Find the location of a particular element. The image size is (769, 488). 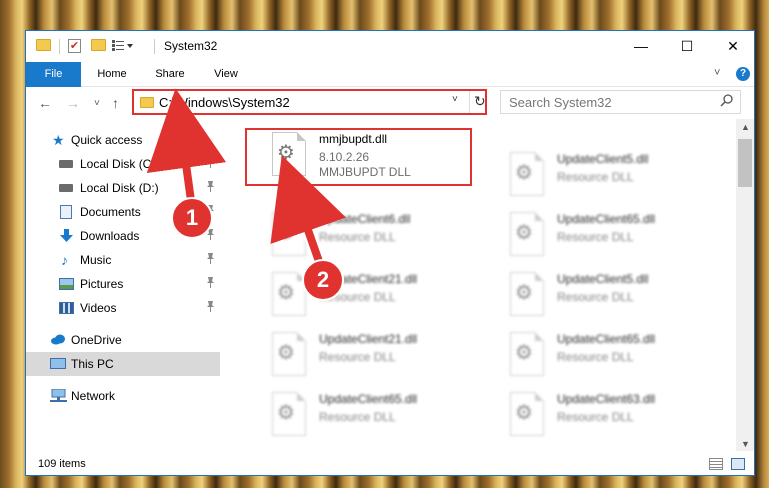

refresh-icon: ↻ is located at coordinates (480, 101).